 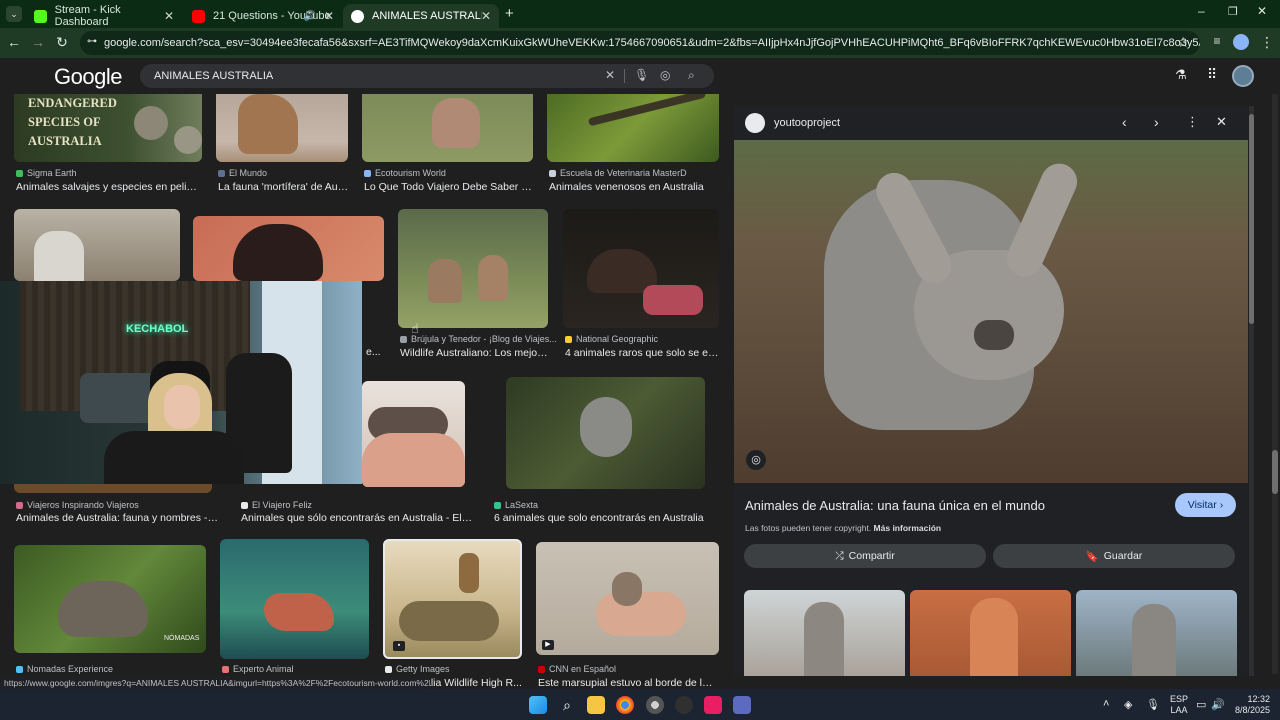 What do you see at coordinates (641, 268) in the screenshot?
I see `result-image-quoll` at bounding box center [641, 268].